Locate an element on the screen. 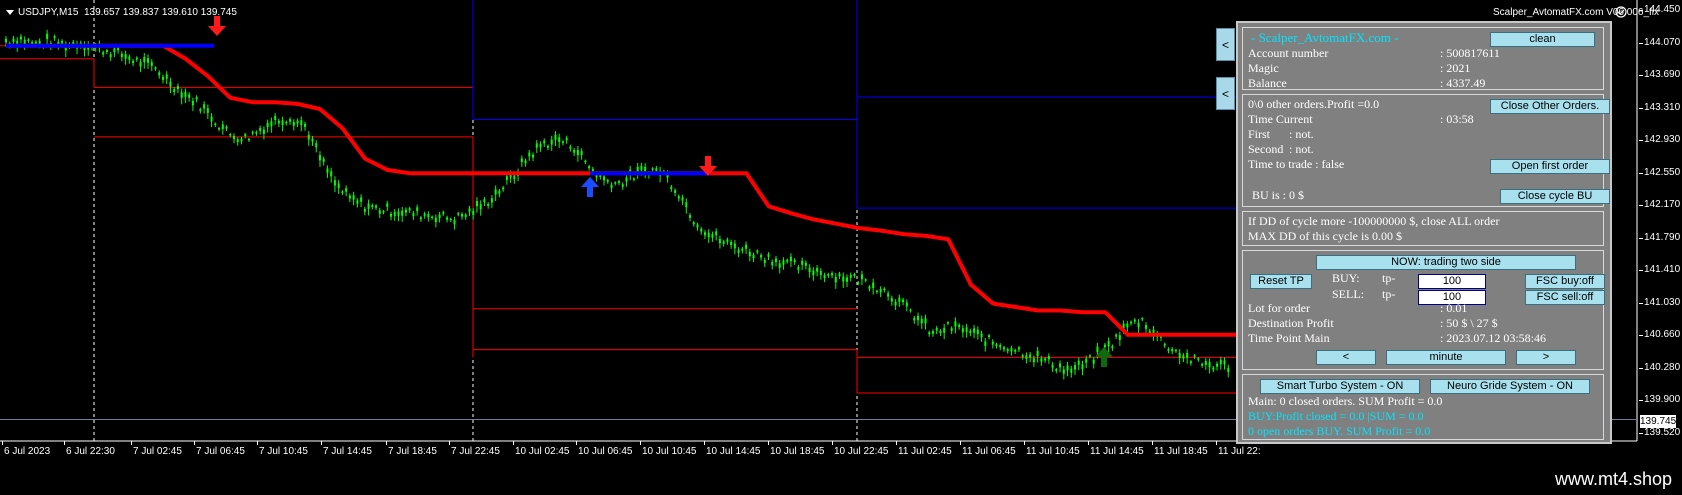  lot-label: Lot for order is located at coordinates (1279, 308).